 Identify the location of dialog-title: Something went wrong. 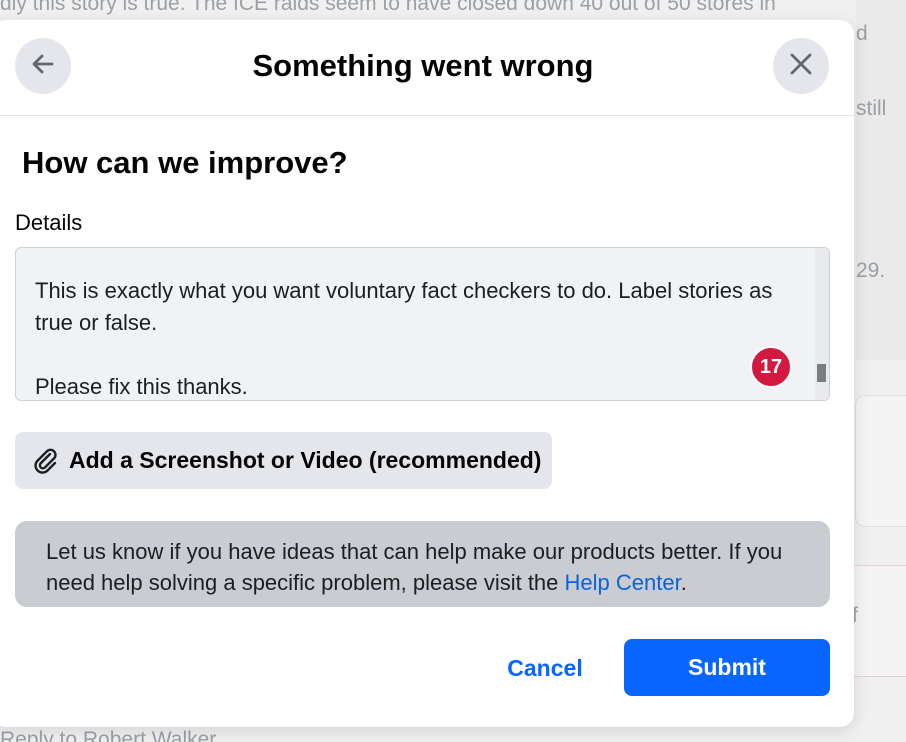
(423, 65).